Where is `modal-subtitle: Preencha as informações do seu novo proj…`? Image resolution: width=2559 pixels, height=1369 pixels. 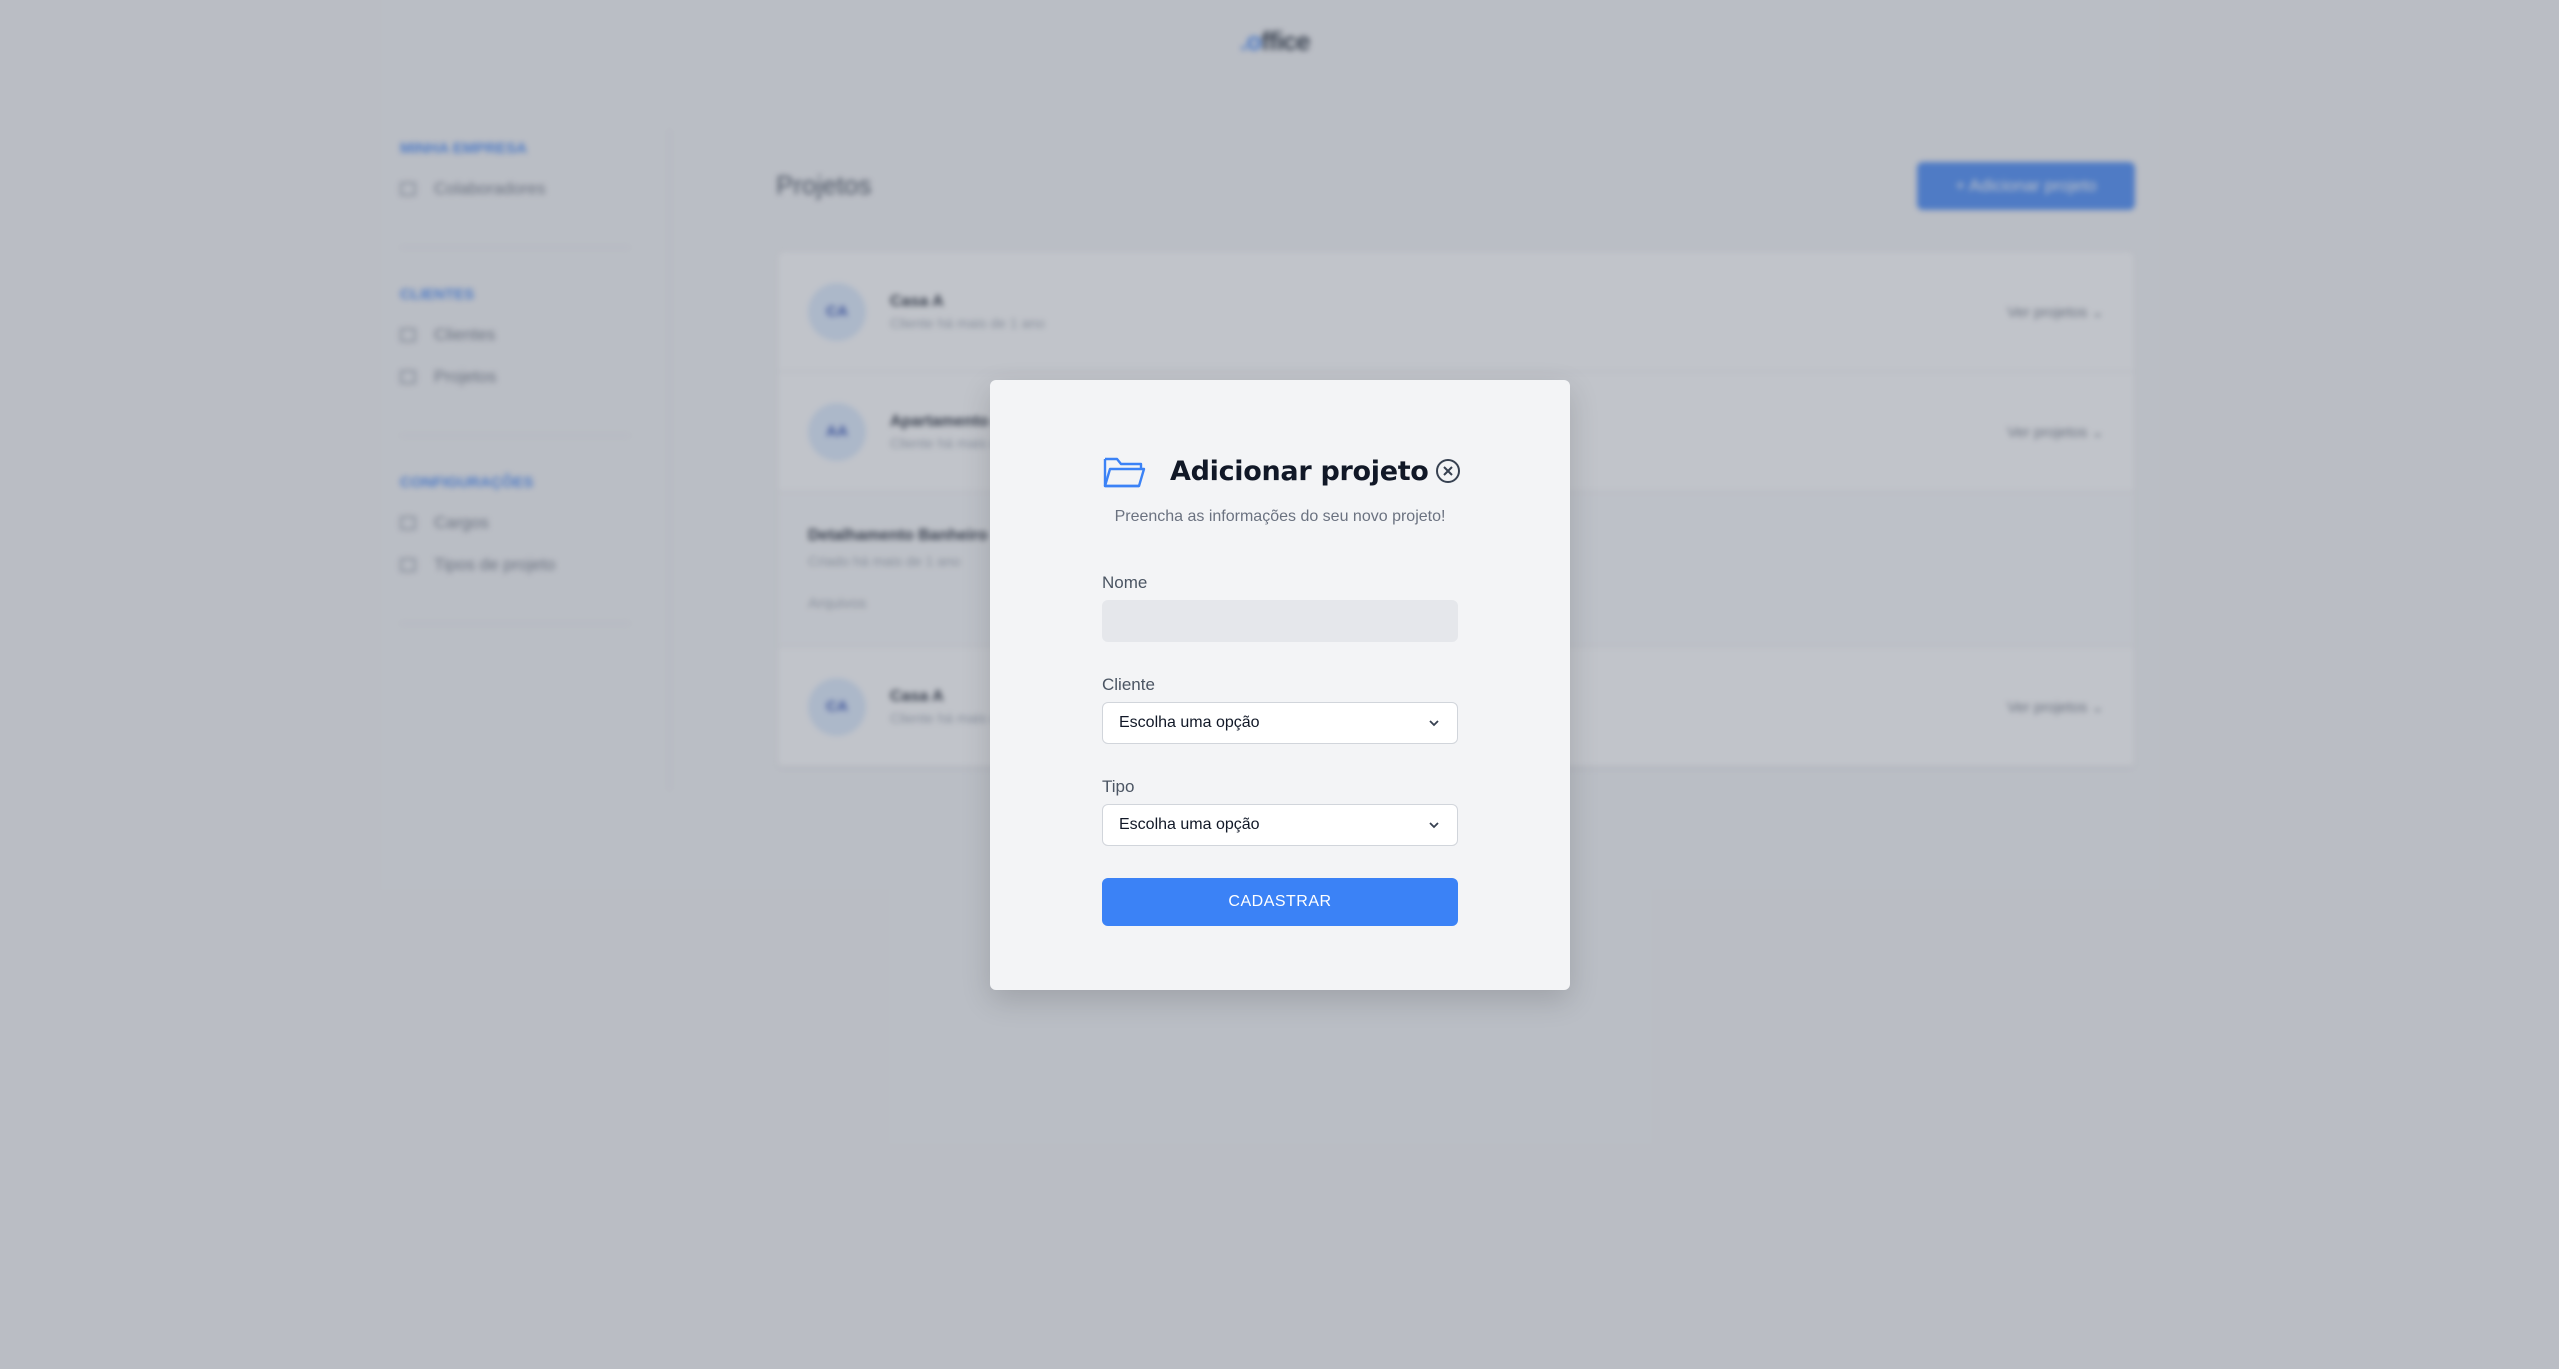 modal-subtitle: Preencha as informações do seu novo proj… is located at coordinates (1280, 516).